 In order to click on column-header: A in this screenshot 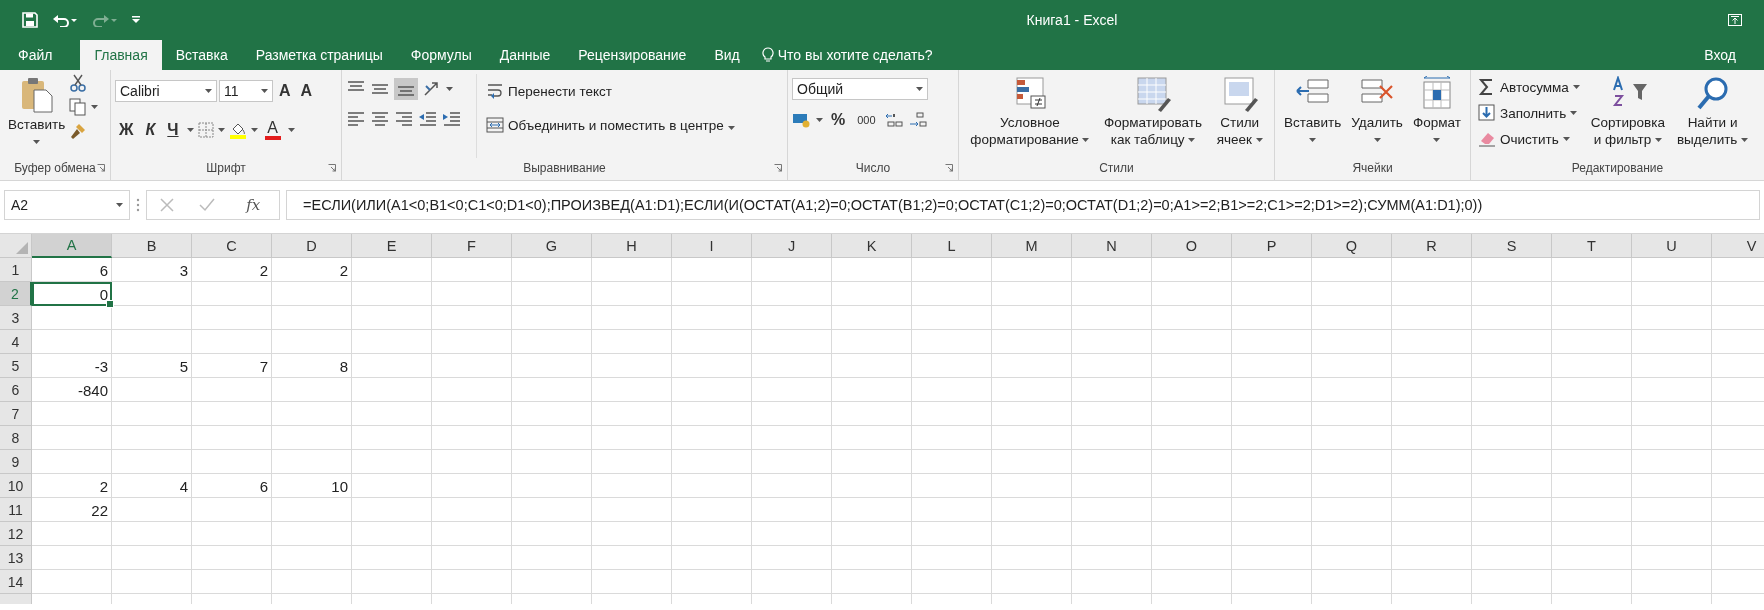, I will do `click(72, 246)`.